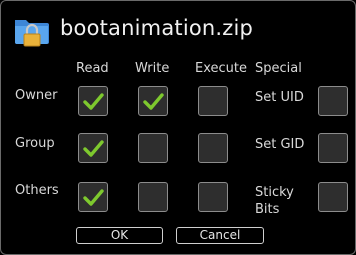 The height and width of the screenshot is (255, 356). What do you see at coordinates (220, 235) in the screenshot?
I see `cancel-button: Cancel` at bounding box center [220, 235].